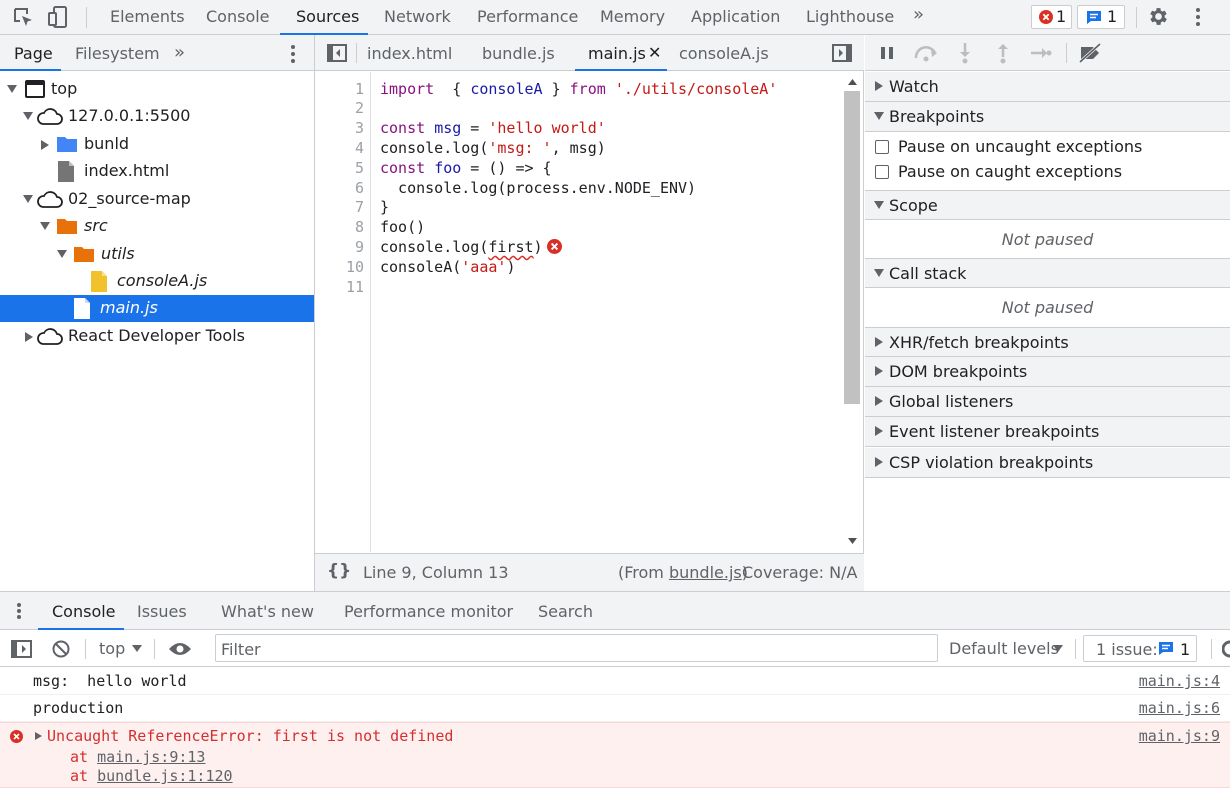 The image size is (1230, 789). Describe the element at coordinates (344, 247) in the screenshot. I see `line-number: 9` at that location.